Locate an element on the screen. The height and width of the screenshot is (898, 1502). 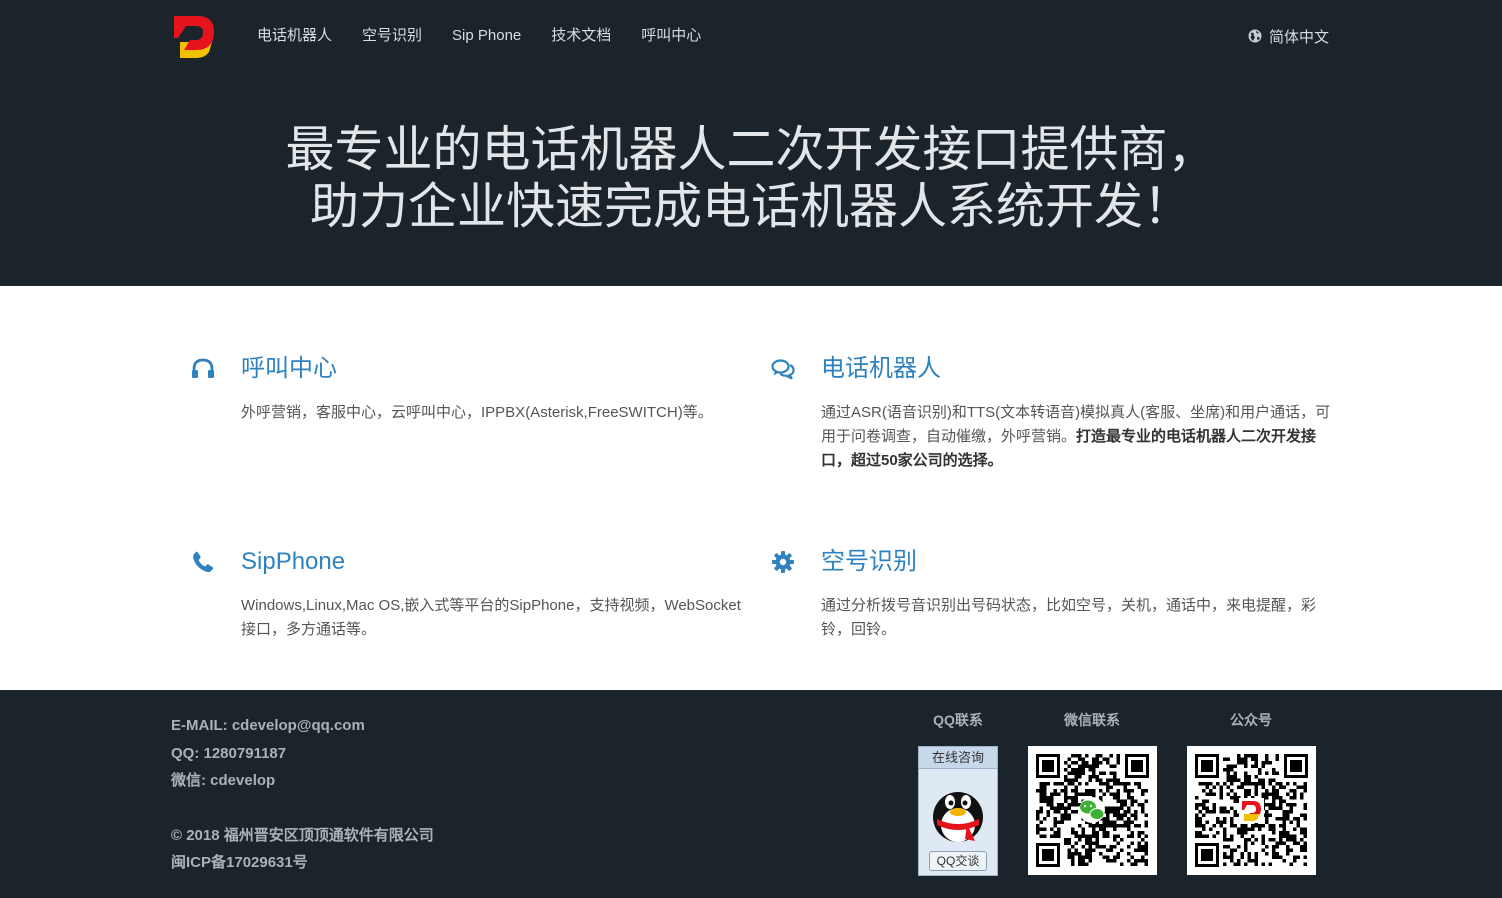
language-selector: 简体中文 is located at coordinates (1288, 36).